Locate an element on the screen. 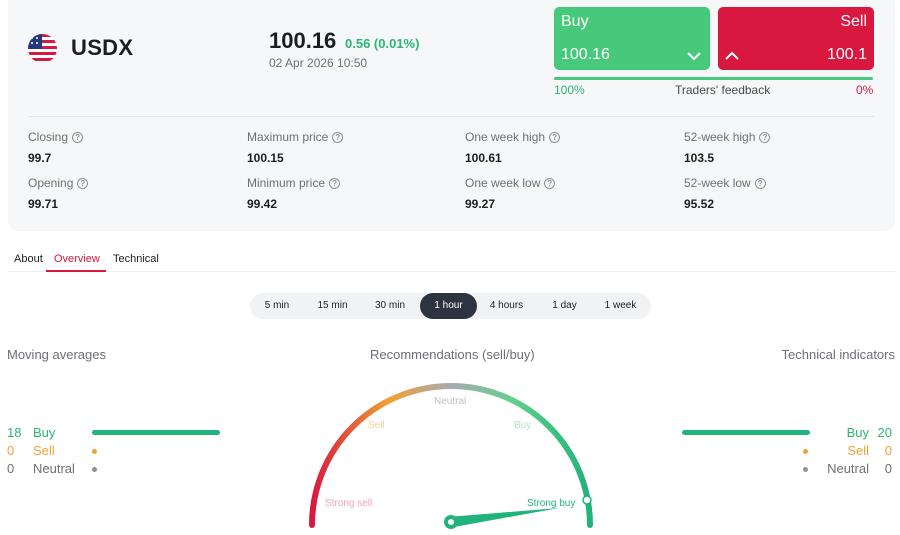 This screenshot has height=535, width=900. stat-label: Opening is located at coordinates (51, 183).